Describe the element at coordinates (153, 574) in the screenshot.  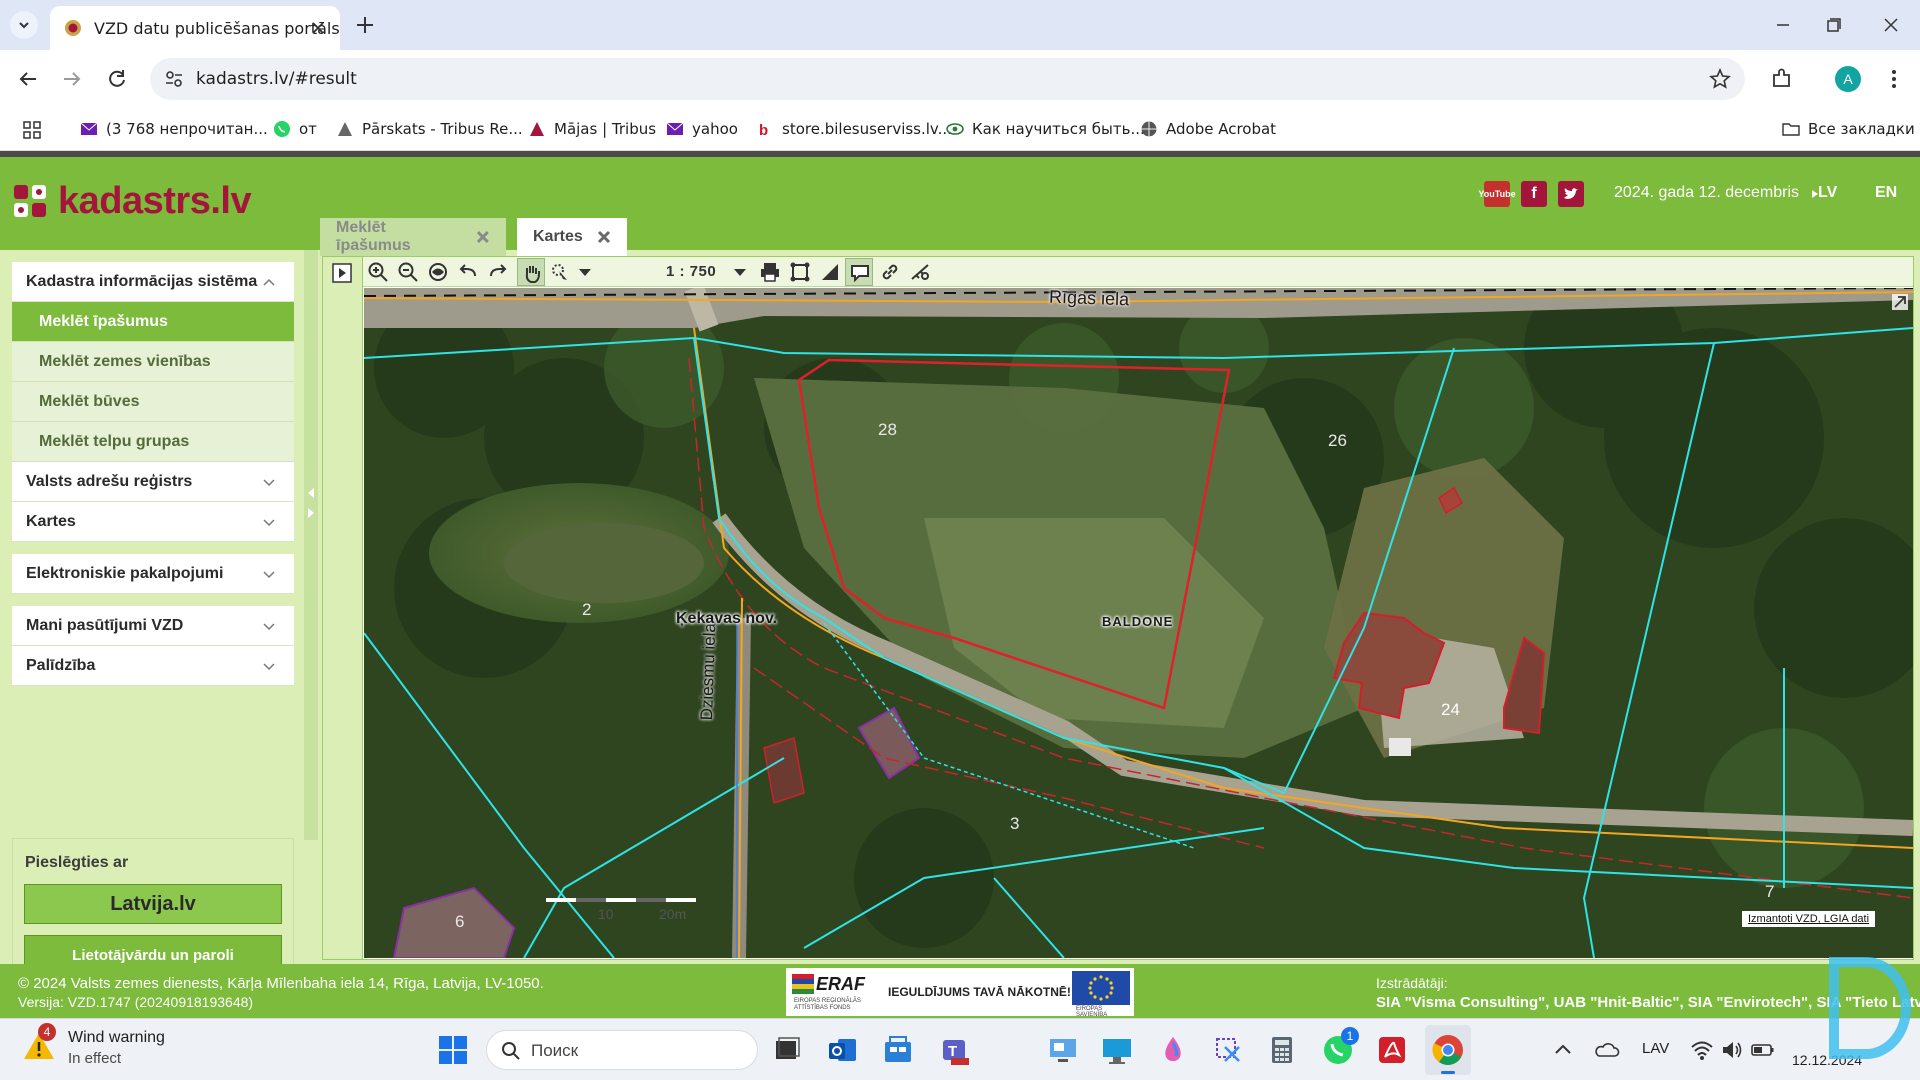
I see `menu-elektroniskie-pakalpojumi: Elektroniskie pakalpojumi` at that location.